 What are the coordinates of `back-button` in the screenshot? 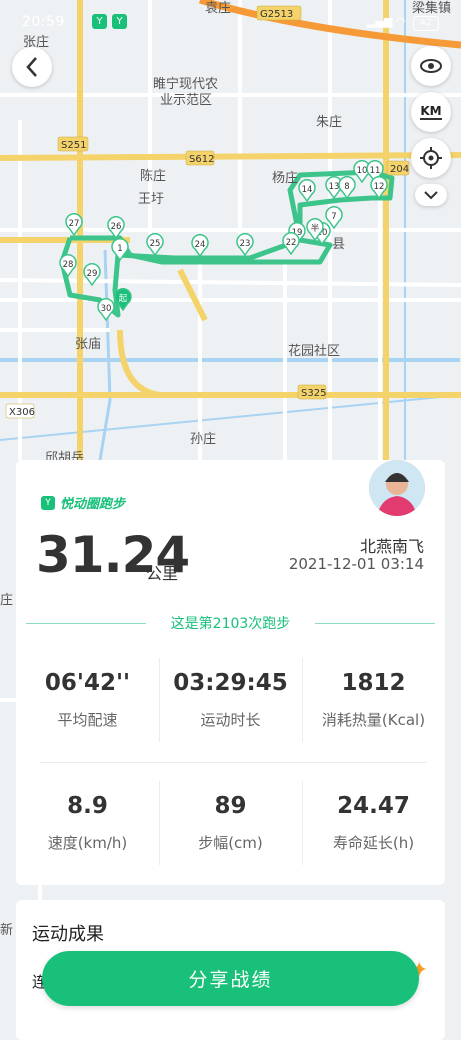 It's located at (32, 67).